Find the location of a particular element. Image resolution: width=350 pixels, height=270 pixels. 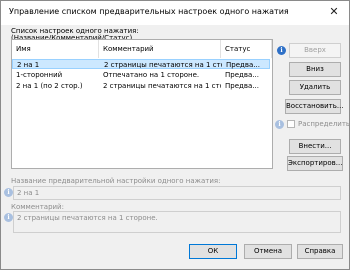

column-header-comment: Комментарий is located at coordinates (160, 49).